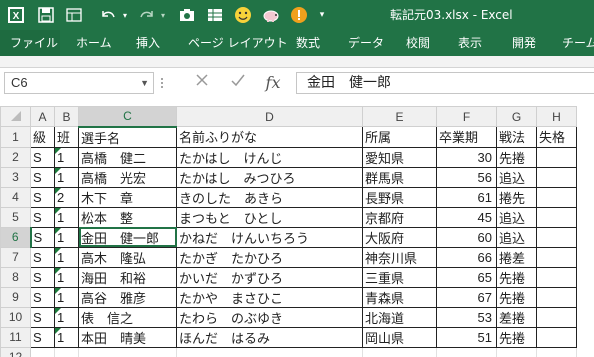 The width and height of the screenshot is (594, 357). I want to click on chevron-down-icon: ▼, so click(144, 83).